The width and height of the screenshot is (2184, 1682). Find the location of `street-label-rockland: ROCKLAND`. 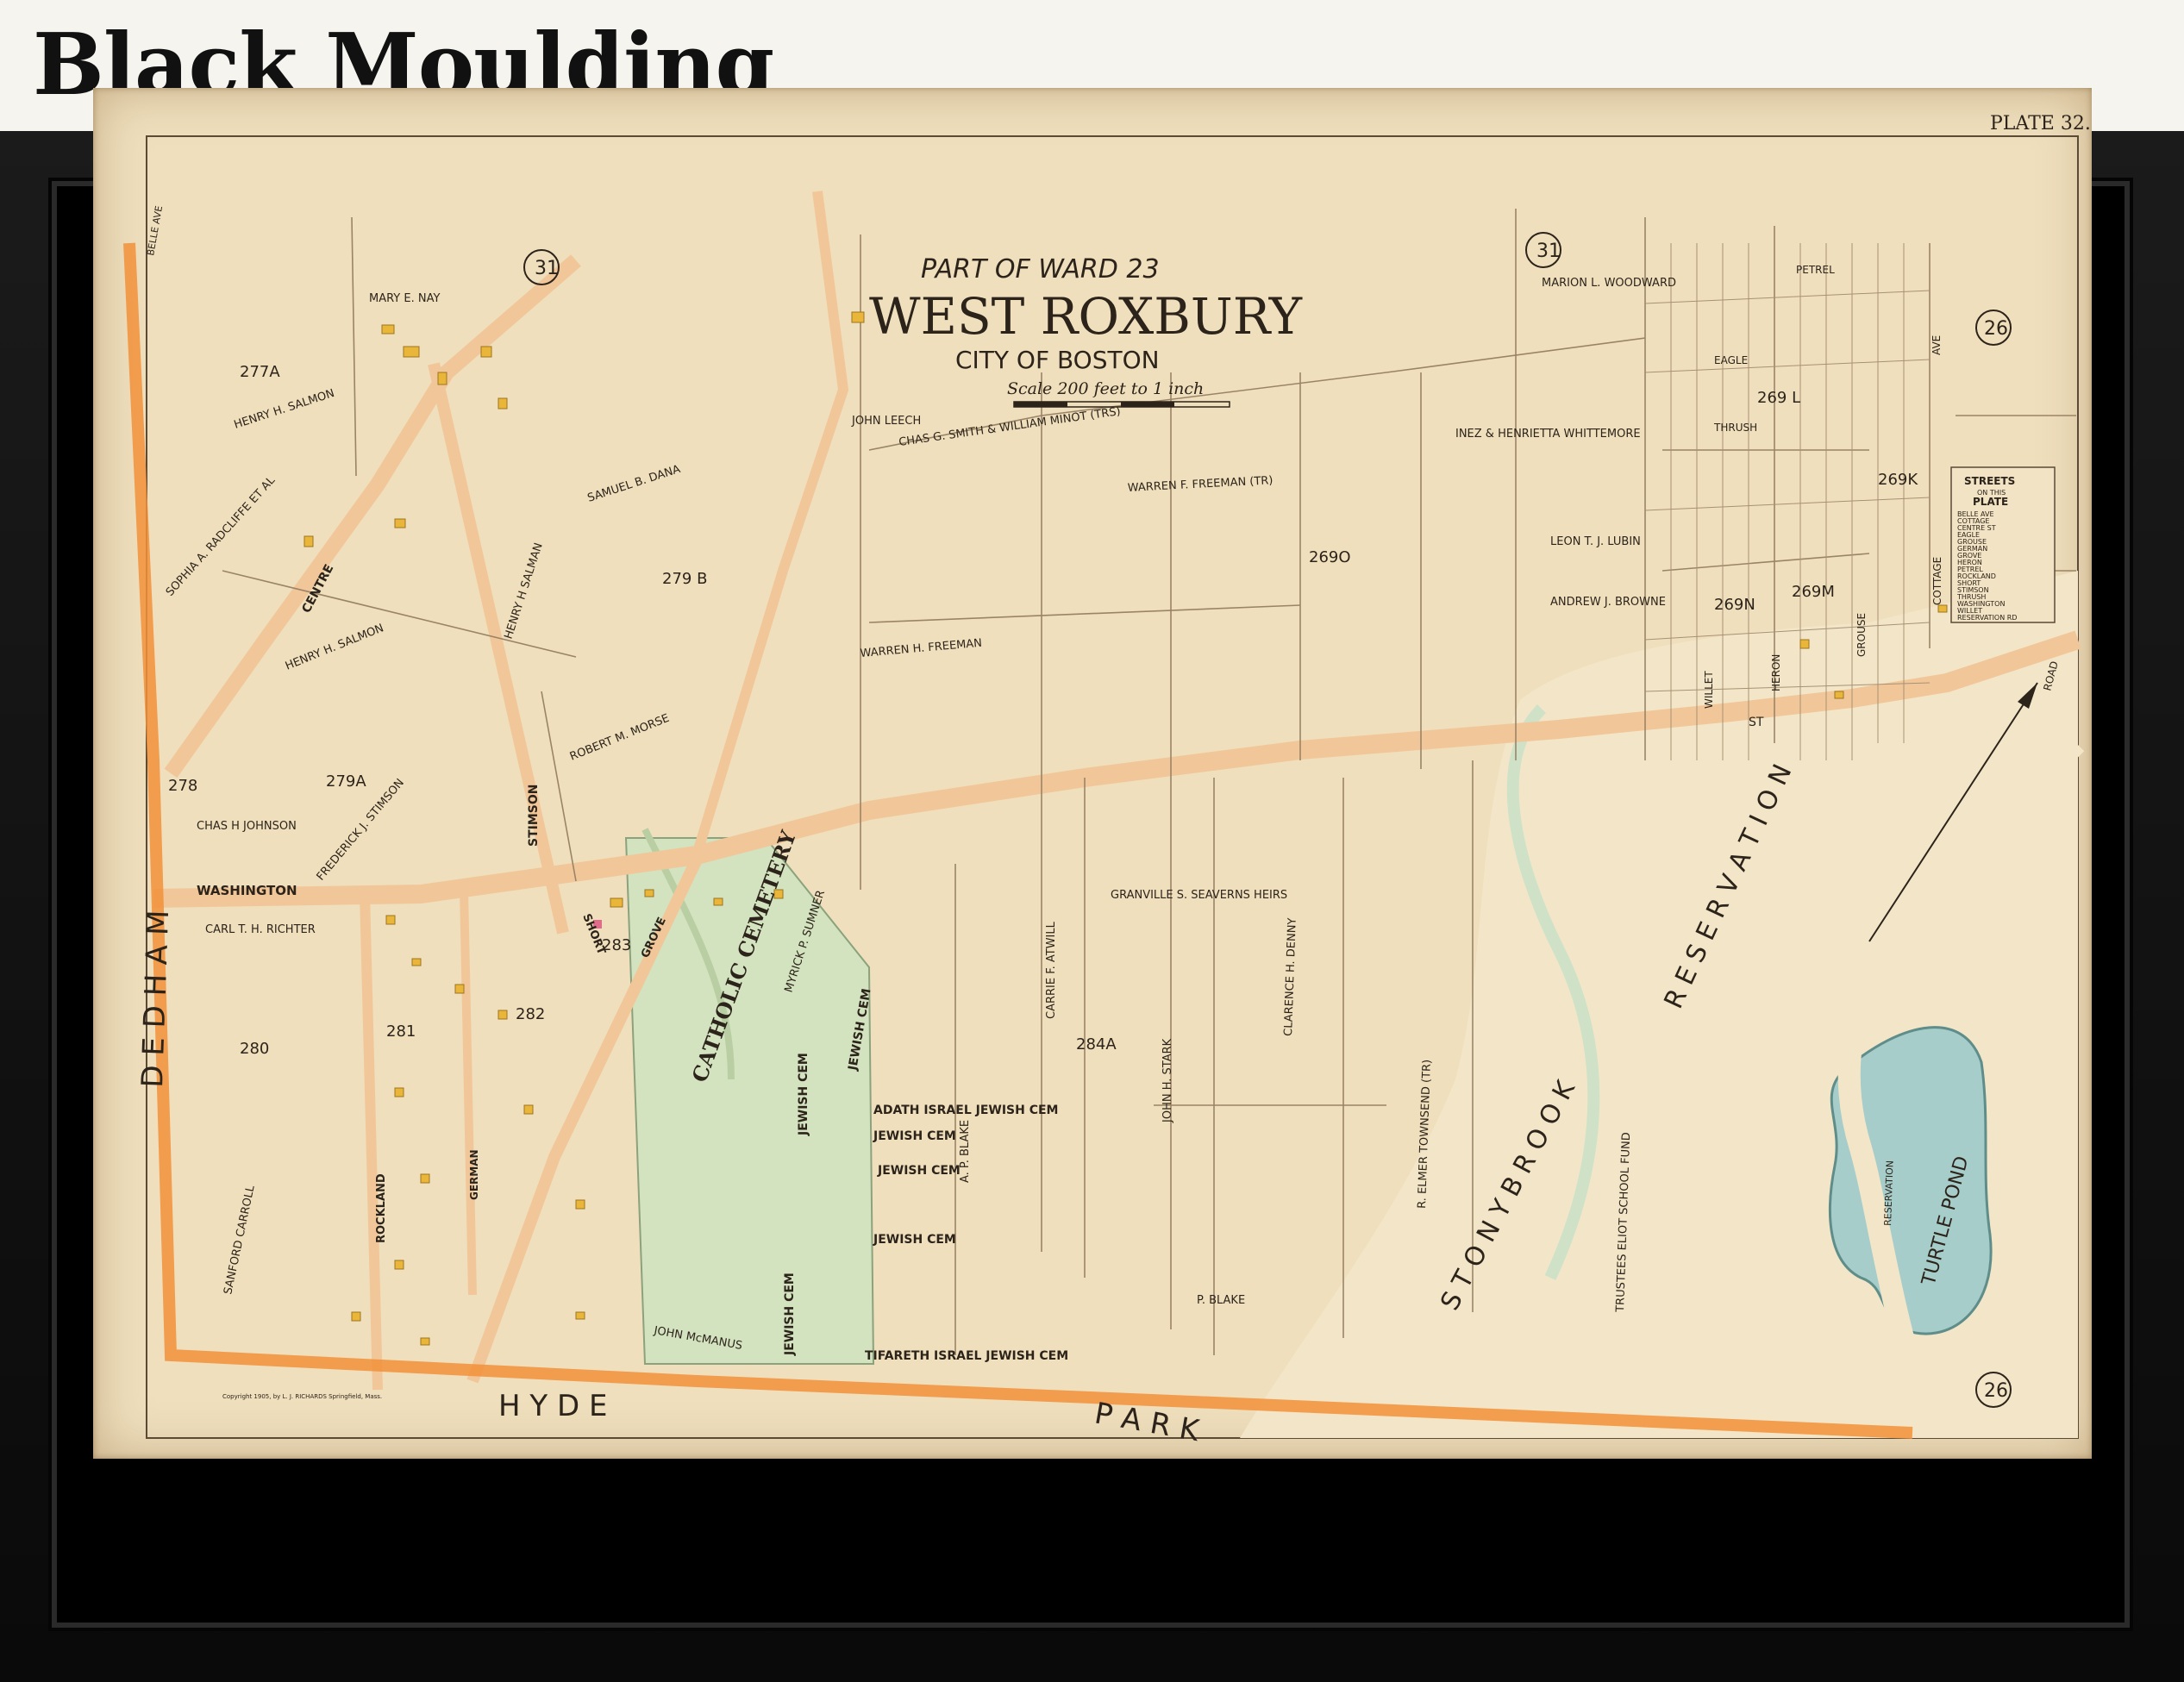

street-label-rockland: ROCKLAND is located at coordinates (381, 1208).